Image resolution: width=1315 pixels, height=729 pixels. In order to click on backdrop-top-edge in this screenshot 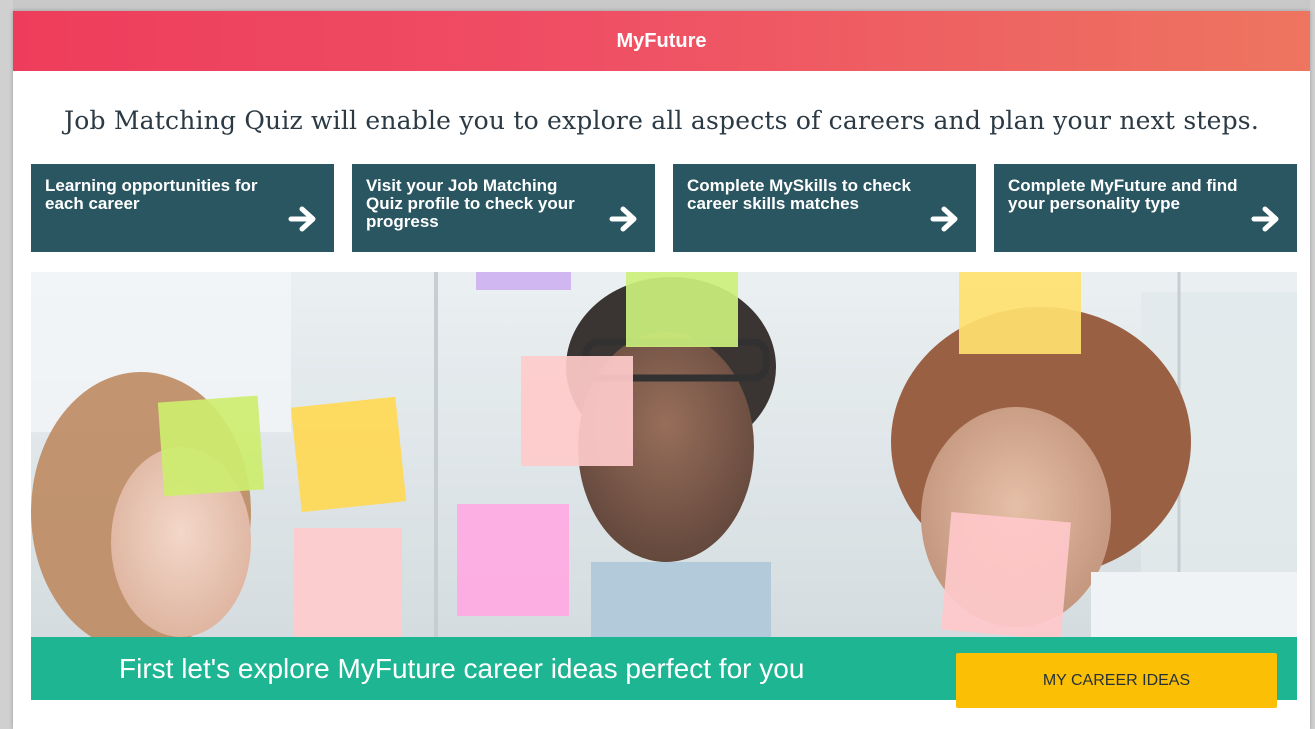, I will do `click(657, 5)`.